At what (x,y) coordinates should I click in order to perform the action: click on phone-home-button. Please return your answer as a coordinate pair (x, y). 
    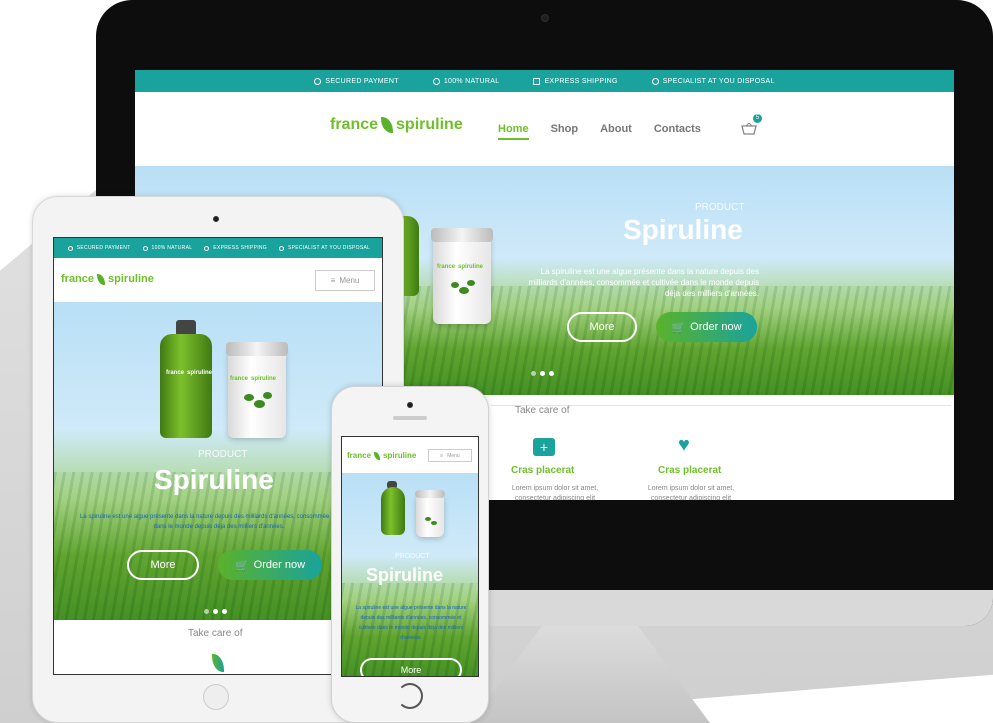
    Looking at the image, I should click on (410, 696).